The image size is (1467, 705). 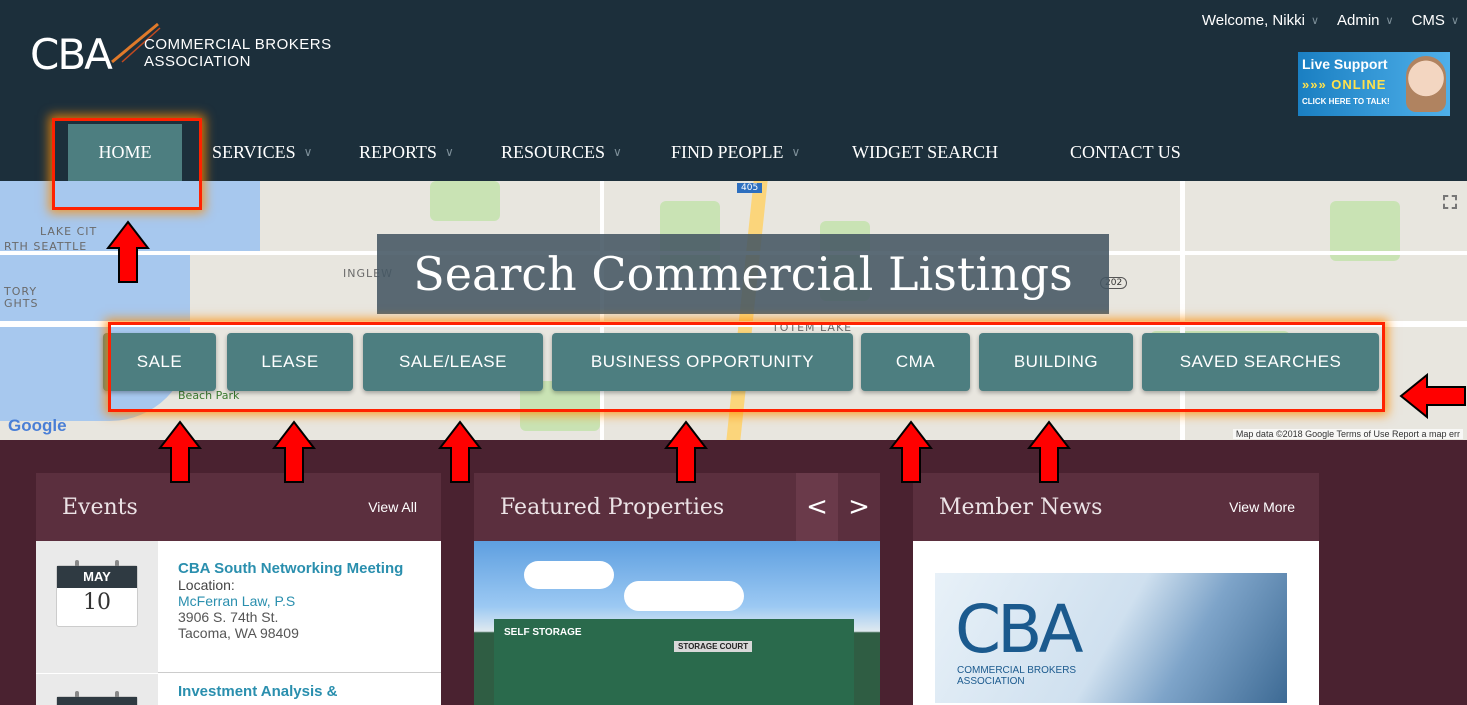 I want to click on cms-label: CMS, so click(x=1428, y=20).